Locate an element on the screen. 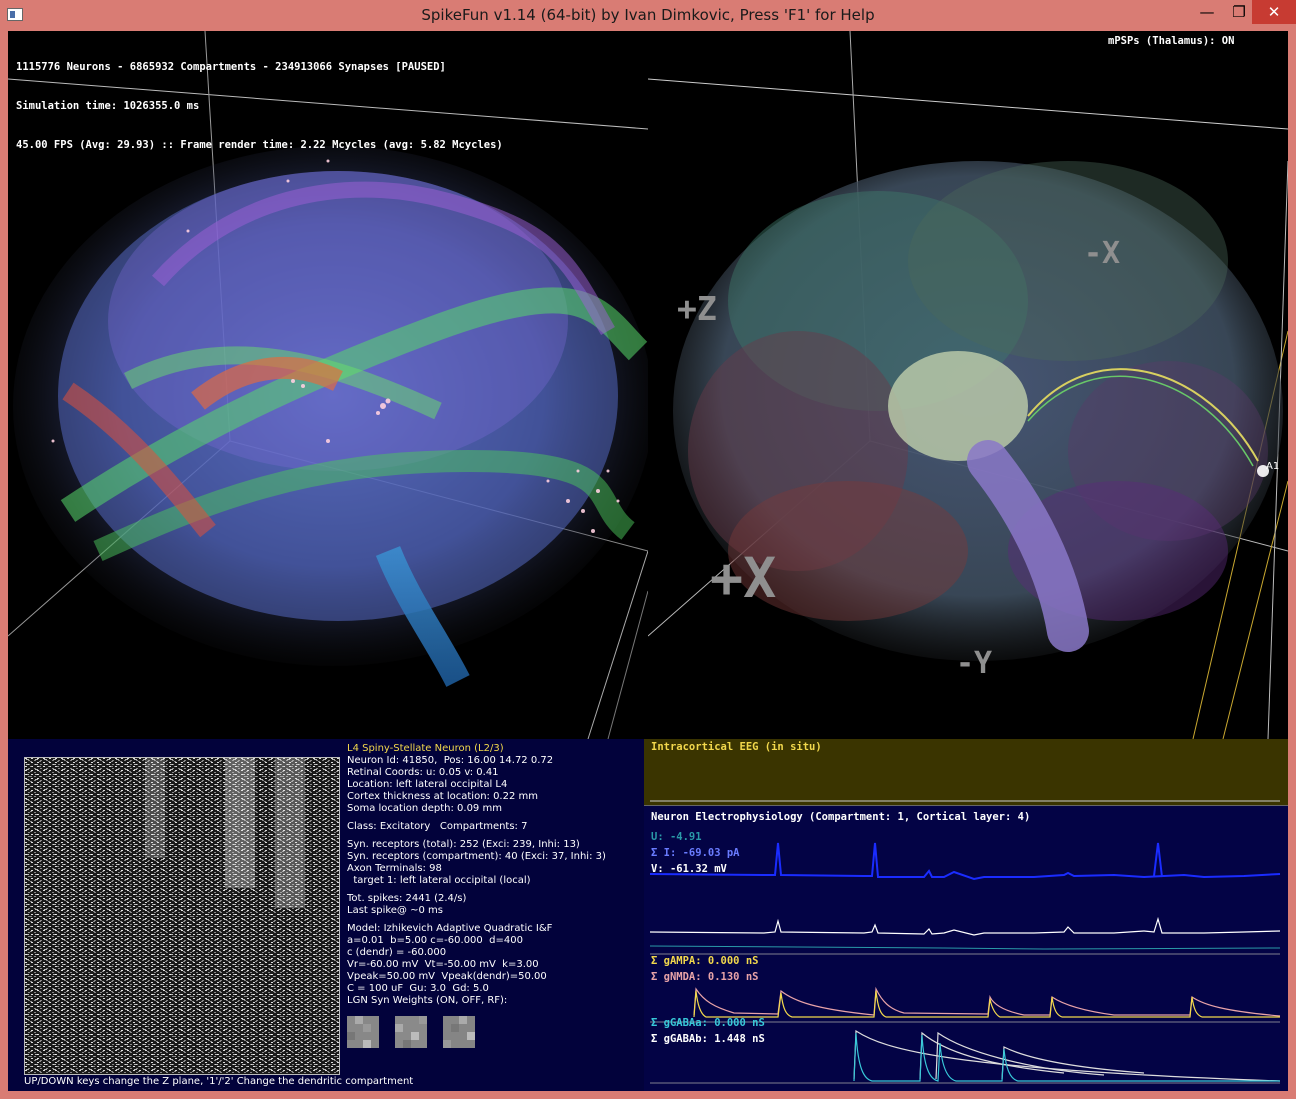 This screenshot has width=1296, height=1099. ggabab-value: Σ gGABAb: 1.448 nS is located at coordinates (708, 1039).